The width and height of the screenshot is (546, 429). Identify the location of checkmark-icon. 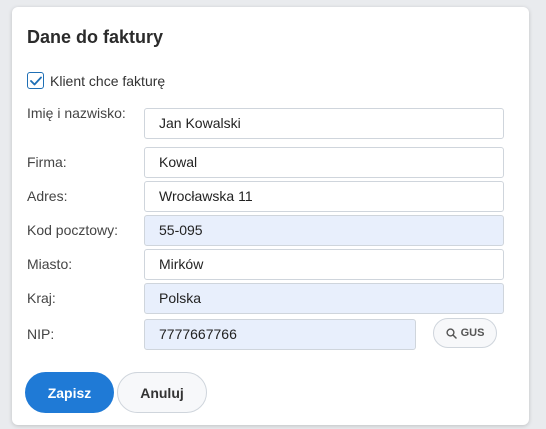
(35, 80).